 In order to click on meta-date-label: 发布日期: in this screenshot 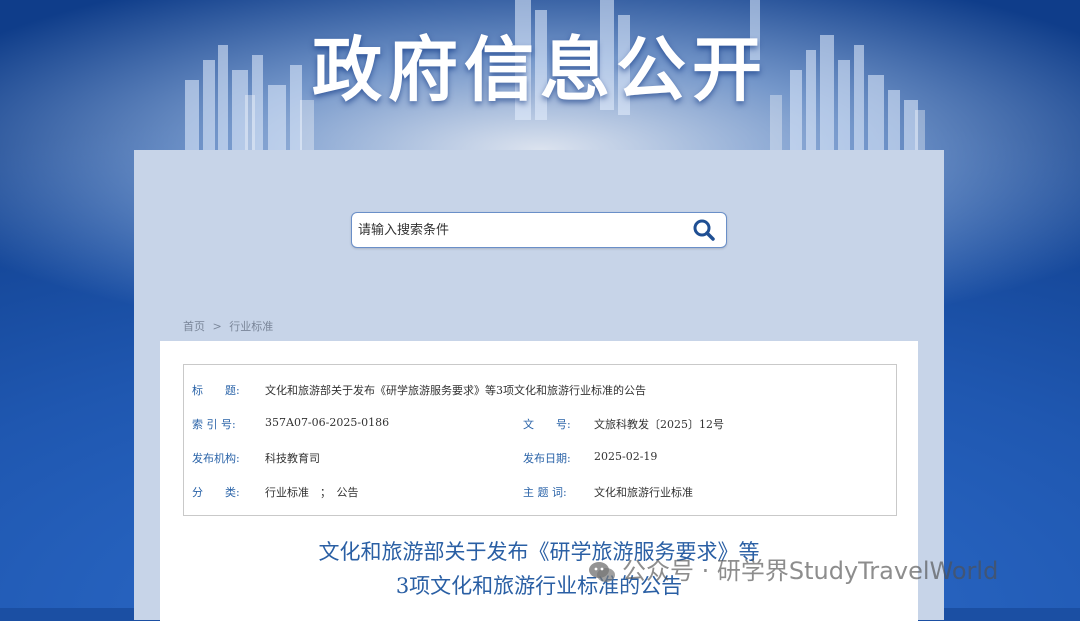, I will do `click(547, 458)`.